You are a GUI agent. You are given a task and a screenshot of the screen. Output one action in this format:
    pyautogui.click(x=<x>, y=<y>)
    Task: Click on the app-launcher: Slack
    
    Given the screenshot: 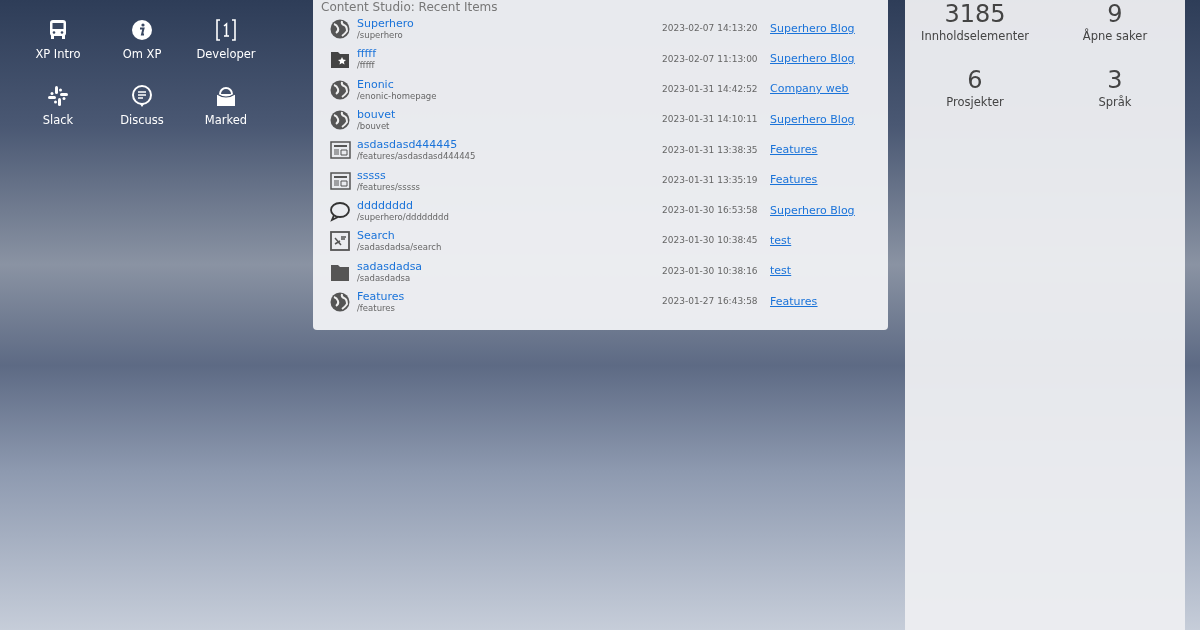 What is the action you would take?
    pyautogui.click(x=58, y=107)
    